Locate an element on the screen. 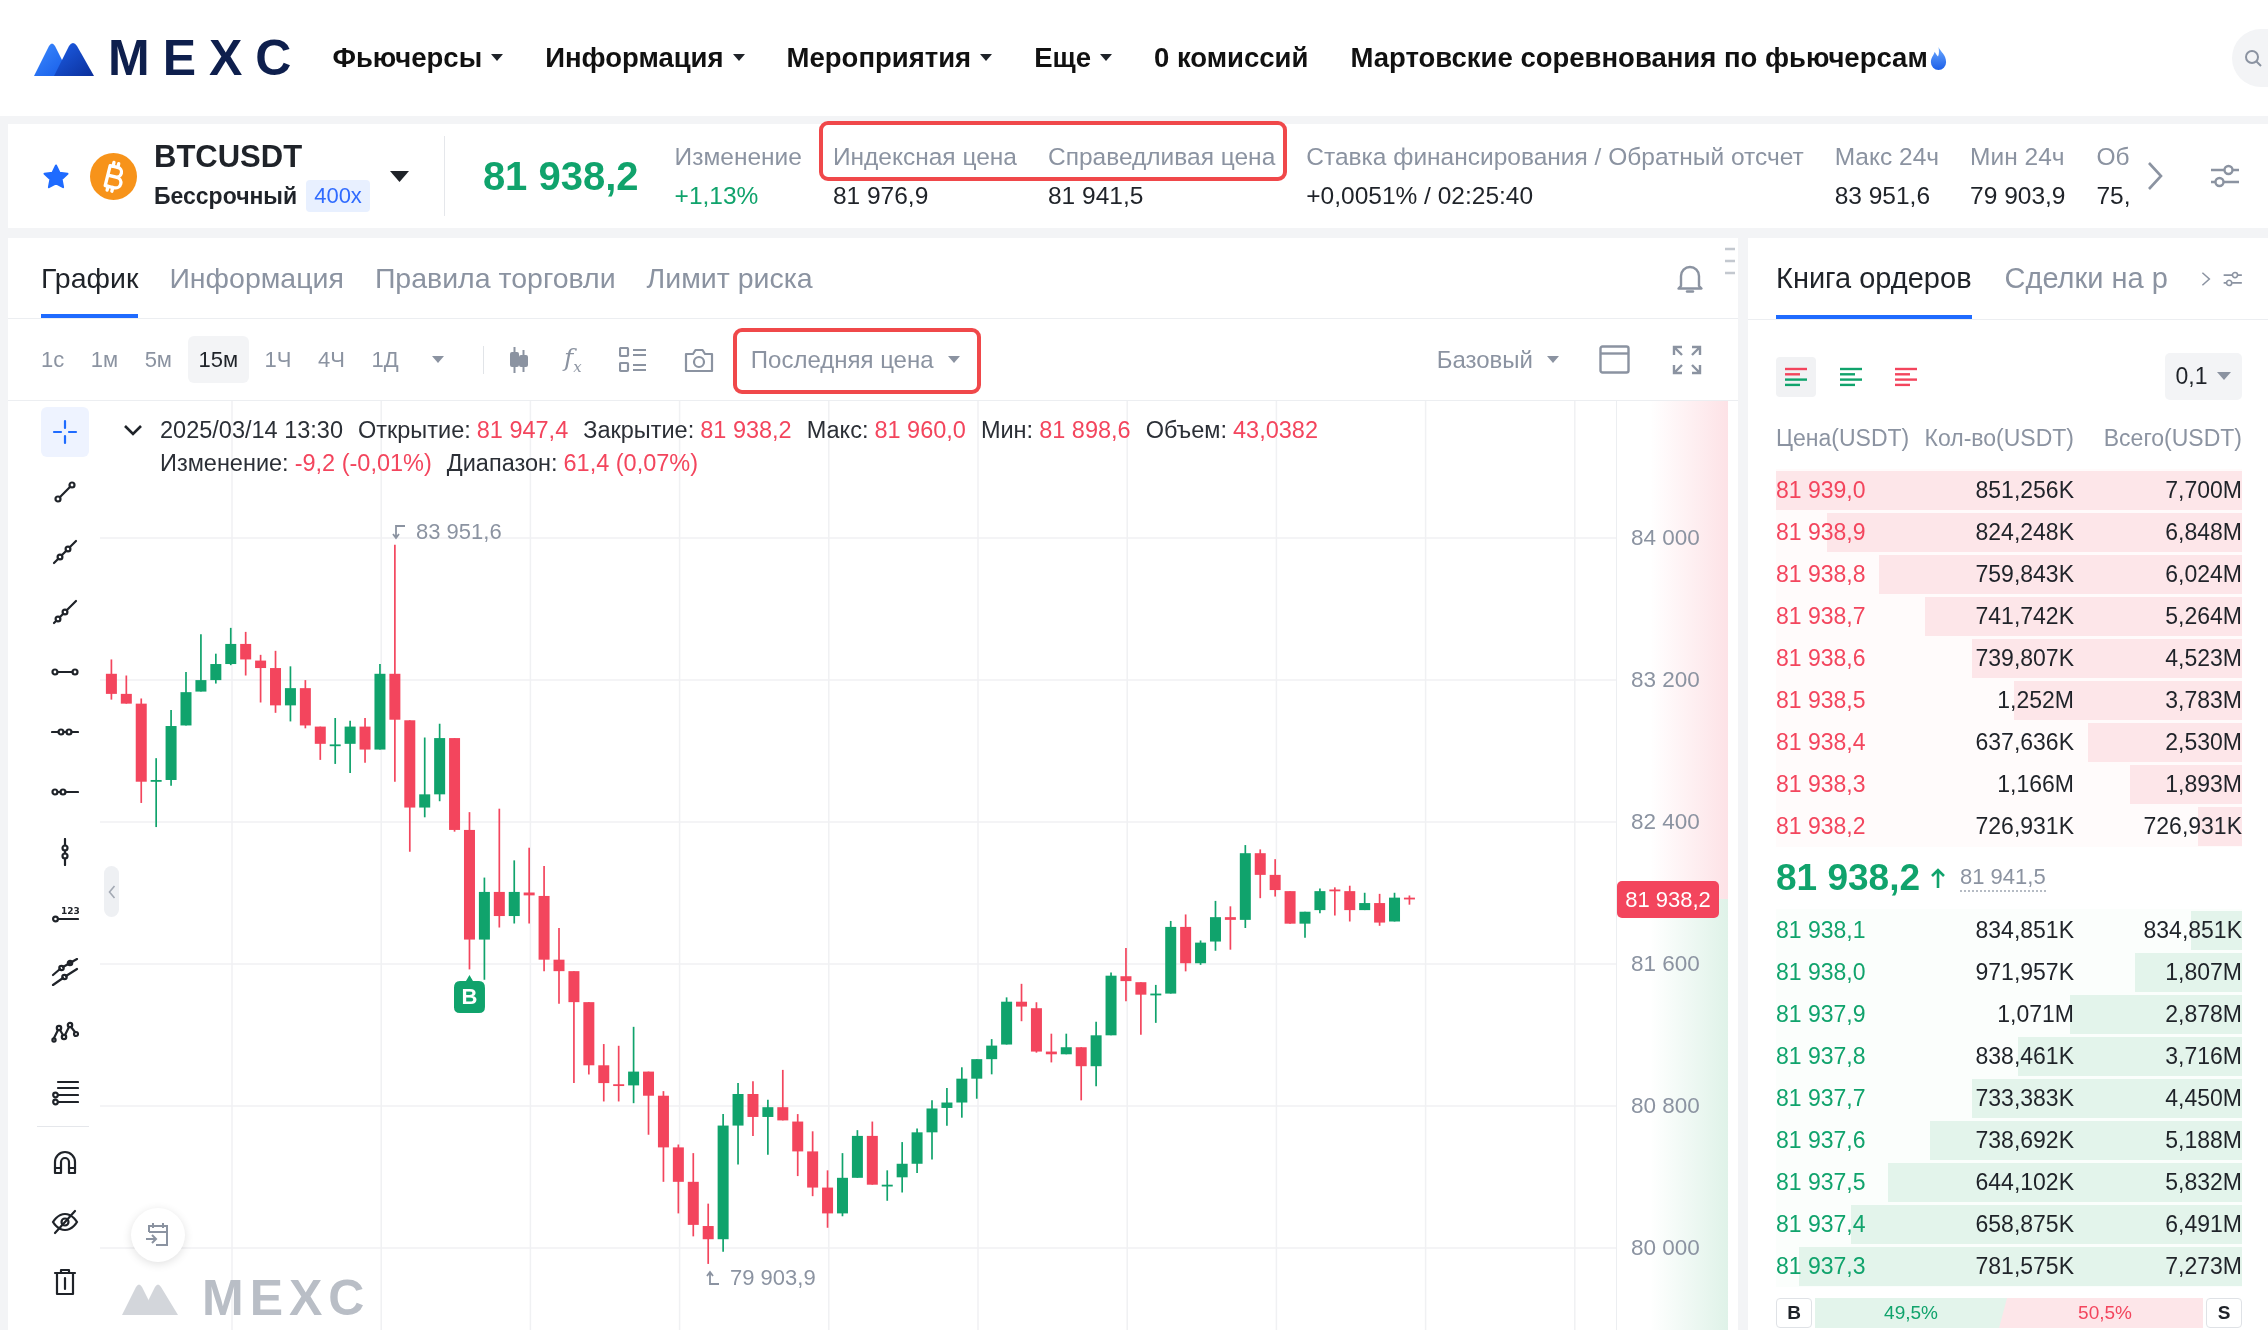 This screenshot has width=2268, height=1330. ask-price: 81 938,5 is located at coordinates (1847, 700).